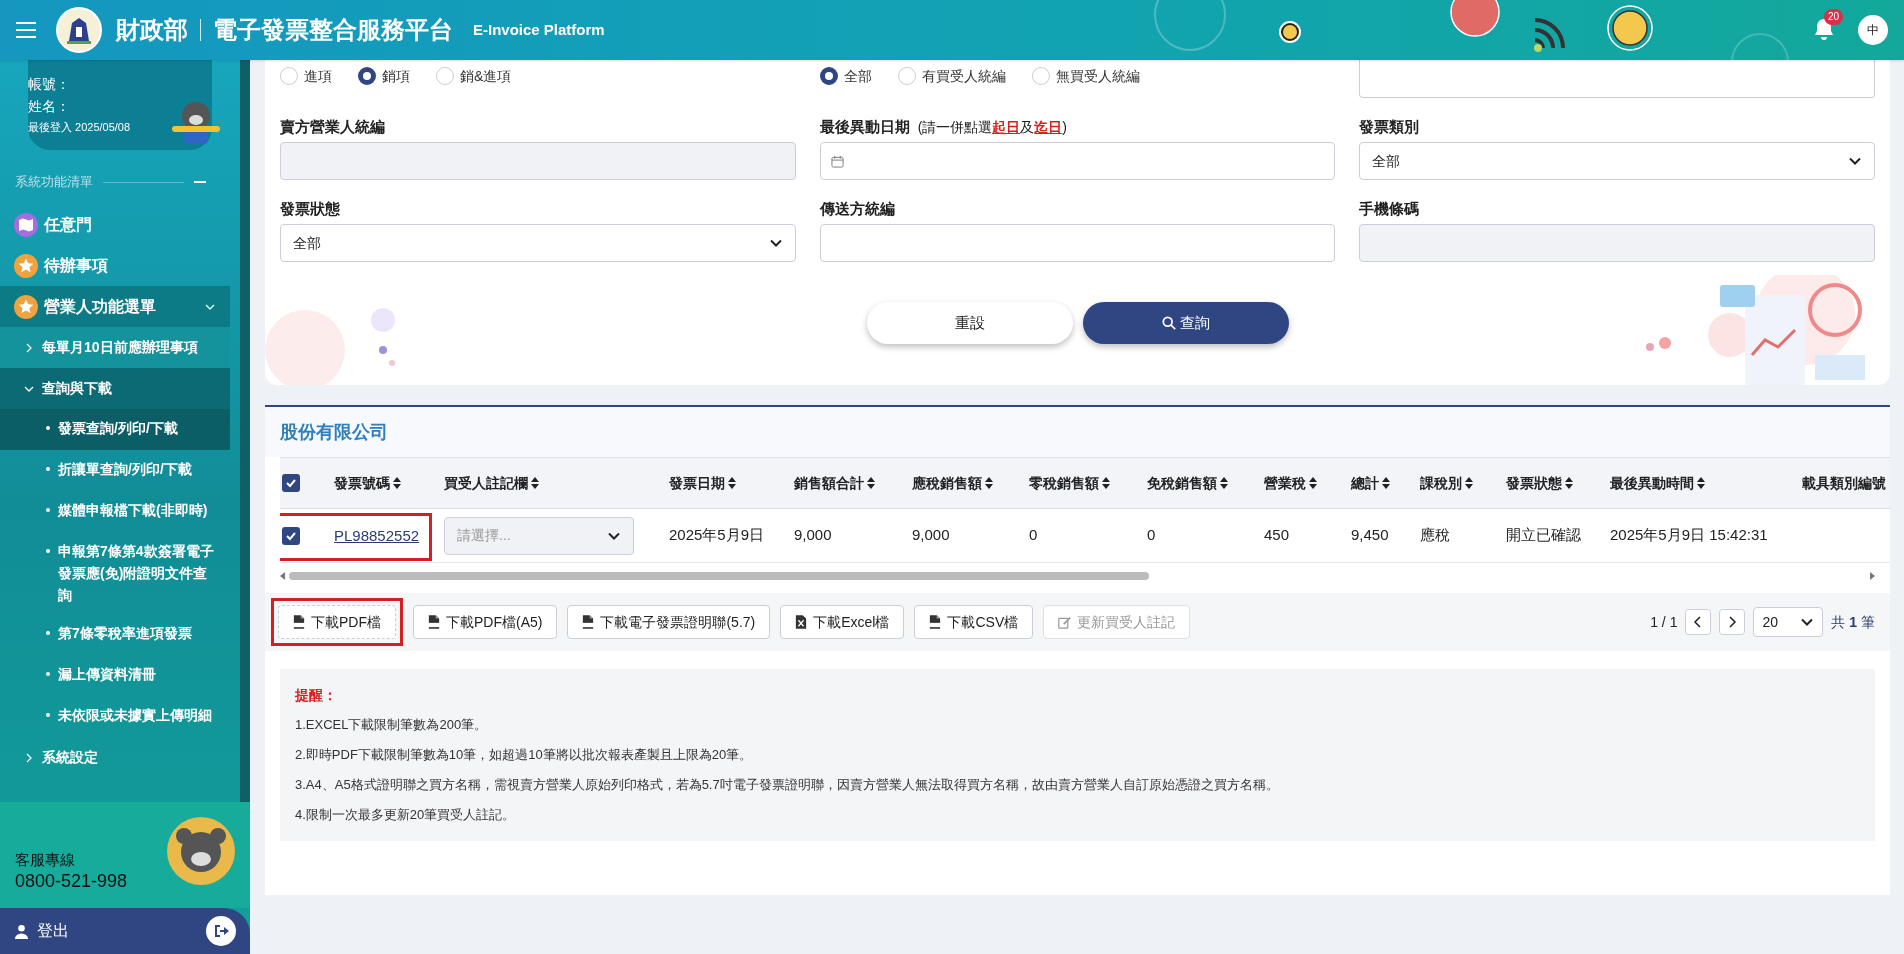 This screenshot has height=954, width=1904. I want to click on map-icon, so click(26, 224).